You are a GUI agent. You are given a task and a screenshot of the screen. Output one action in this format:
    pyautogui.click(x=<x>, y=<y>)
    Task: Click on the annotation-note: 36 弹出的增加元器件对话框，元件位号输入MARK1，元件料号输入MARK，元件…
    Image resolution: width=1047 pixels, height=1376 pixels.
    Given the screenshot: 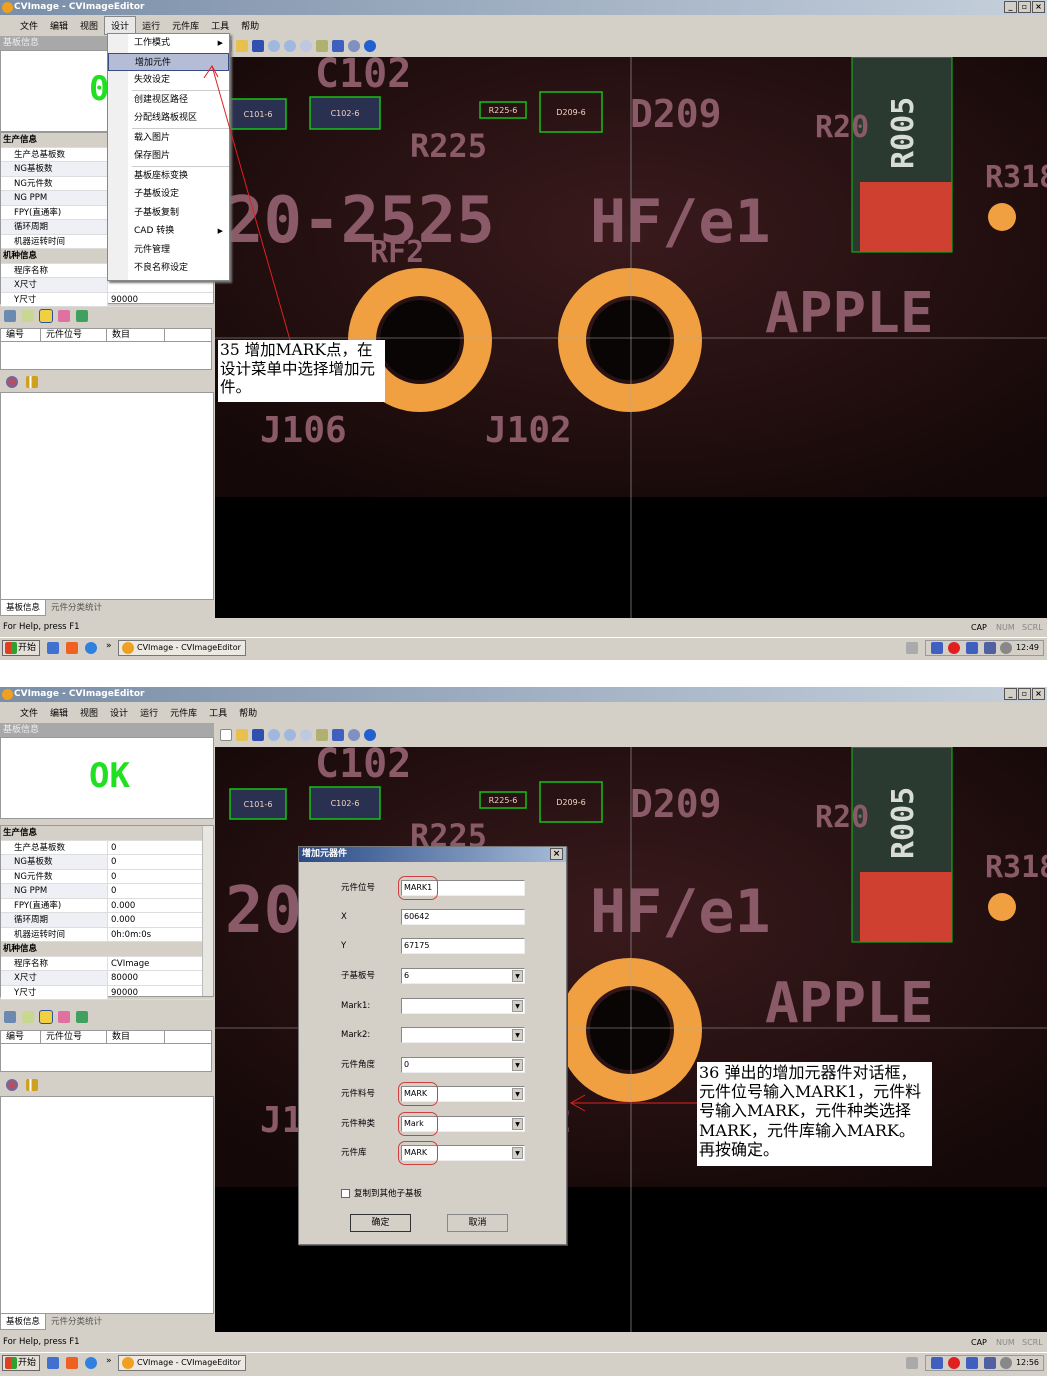 What is the action you would take?
    pyautogui.click(x=814, y=1114)
    